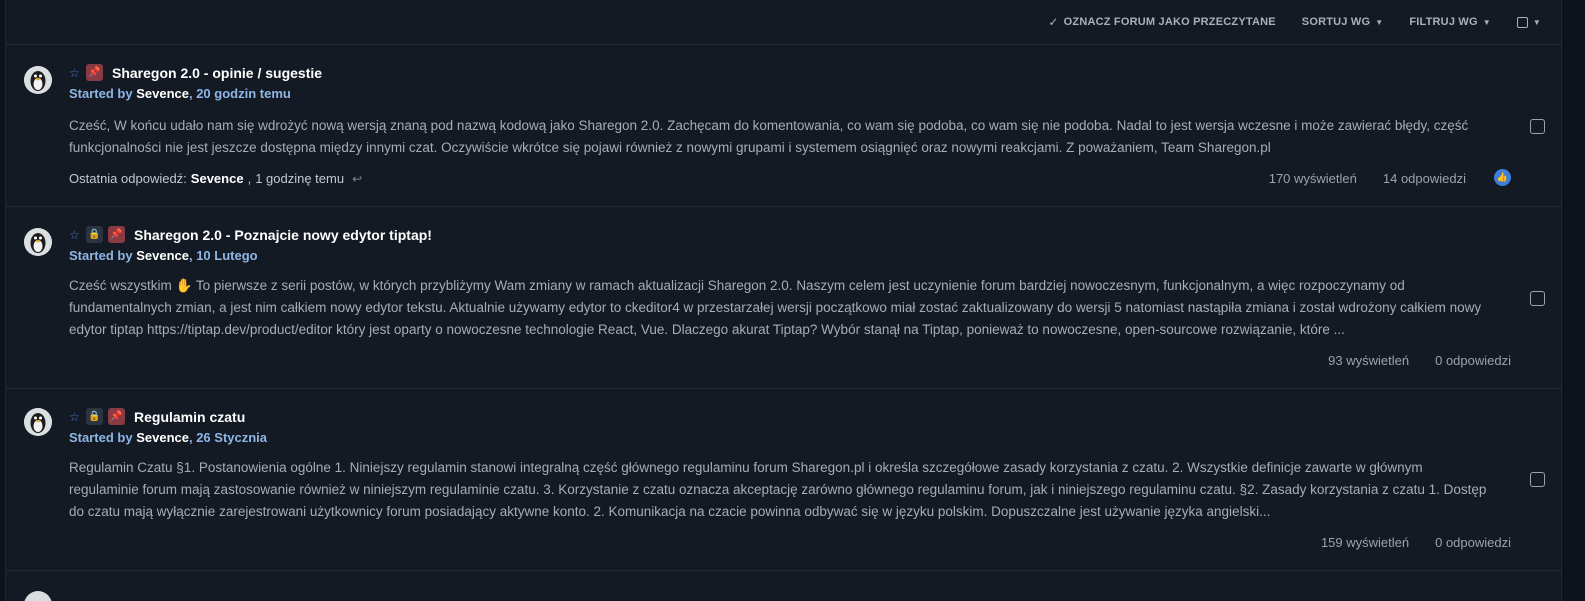 The height and width of the screenshot is (601, 1585). What do you see at coordinates (1369, 360) in the screenshot?
I see `views-count: 93 wyświetleń` at bounding box center [1369, 360].